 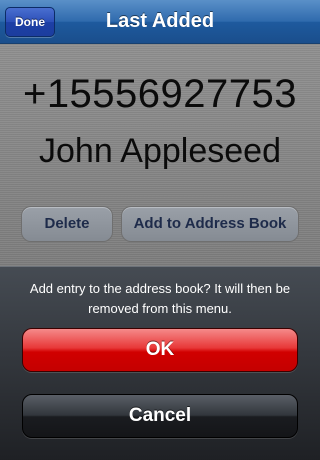 What do you see at coordinates (210, 224) in the screenshot?
I see `add-to-address-book-button: Add to Address Book` at bounding box center [210, 224].